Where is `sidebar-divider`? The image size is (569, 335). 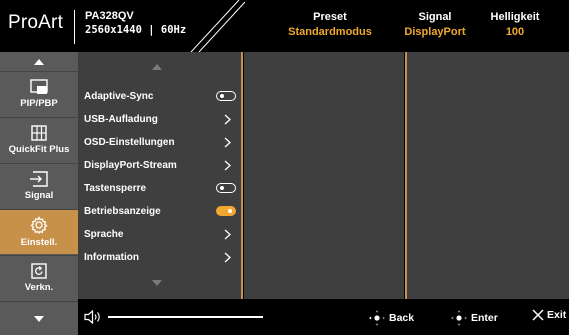 sidebar-divider is located at coordinates (39, 301).